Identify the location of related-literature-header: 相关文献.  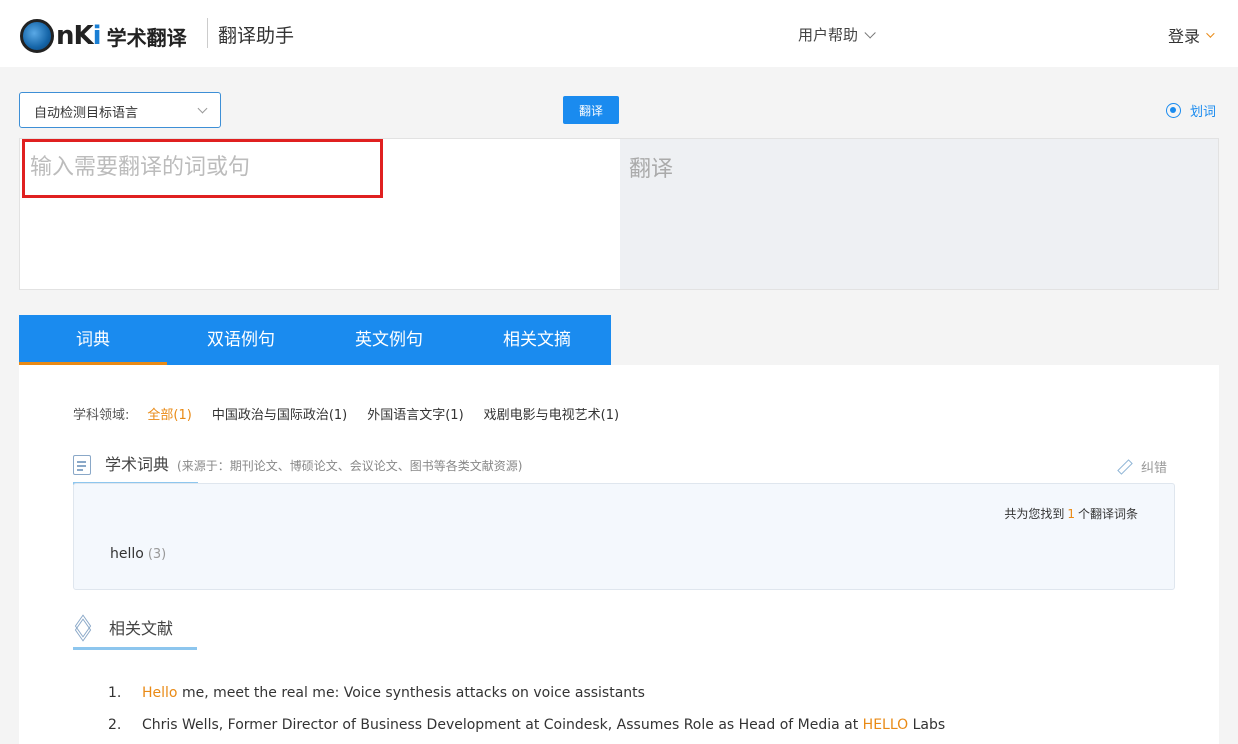
(123, 628).